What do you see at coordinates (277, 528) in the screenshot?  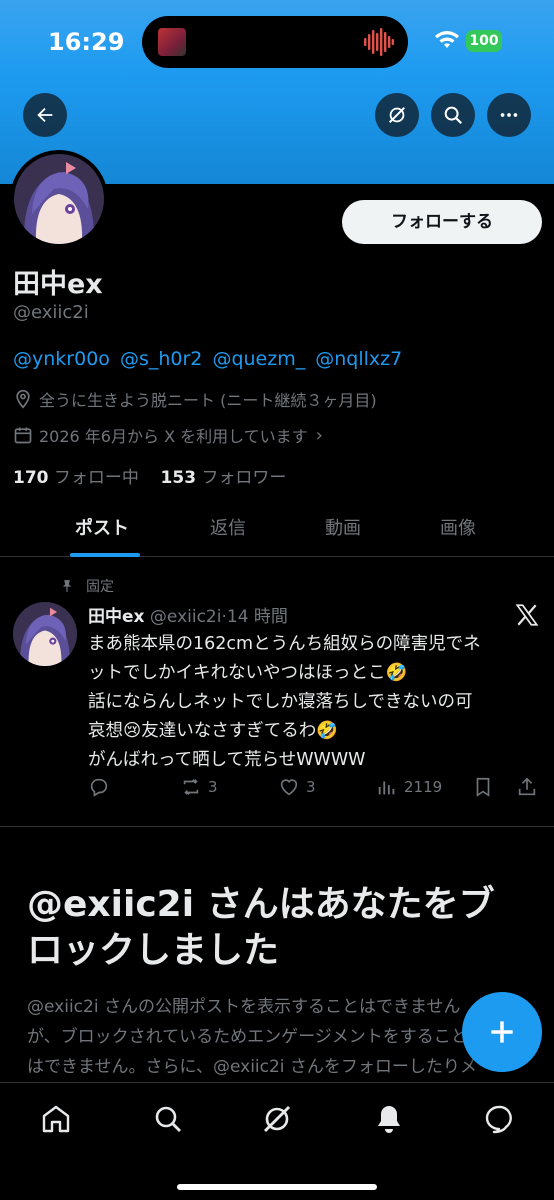 I see `profile-tabs: ポスト 返信 動画 画像` at bounding box center [277, 528].